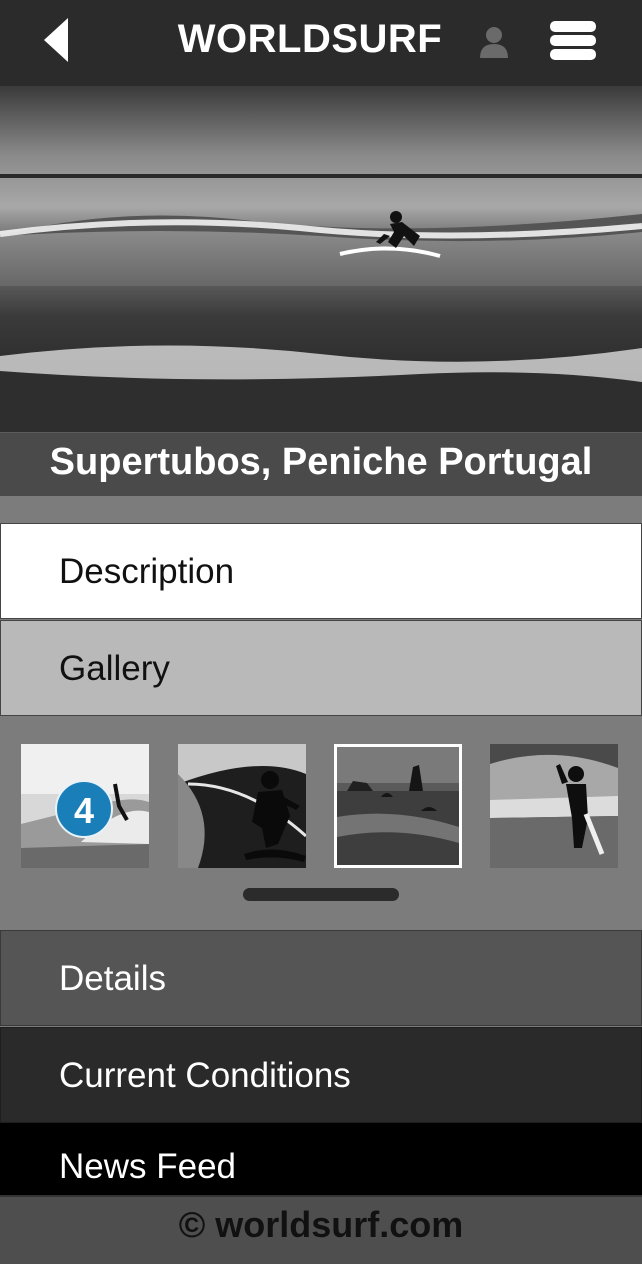  Describe the element at coordinates (321, 978) in the screenshot. I see `section-details: Details` at that location.